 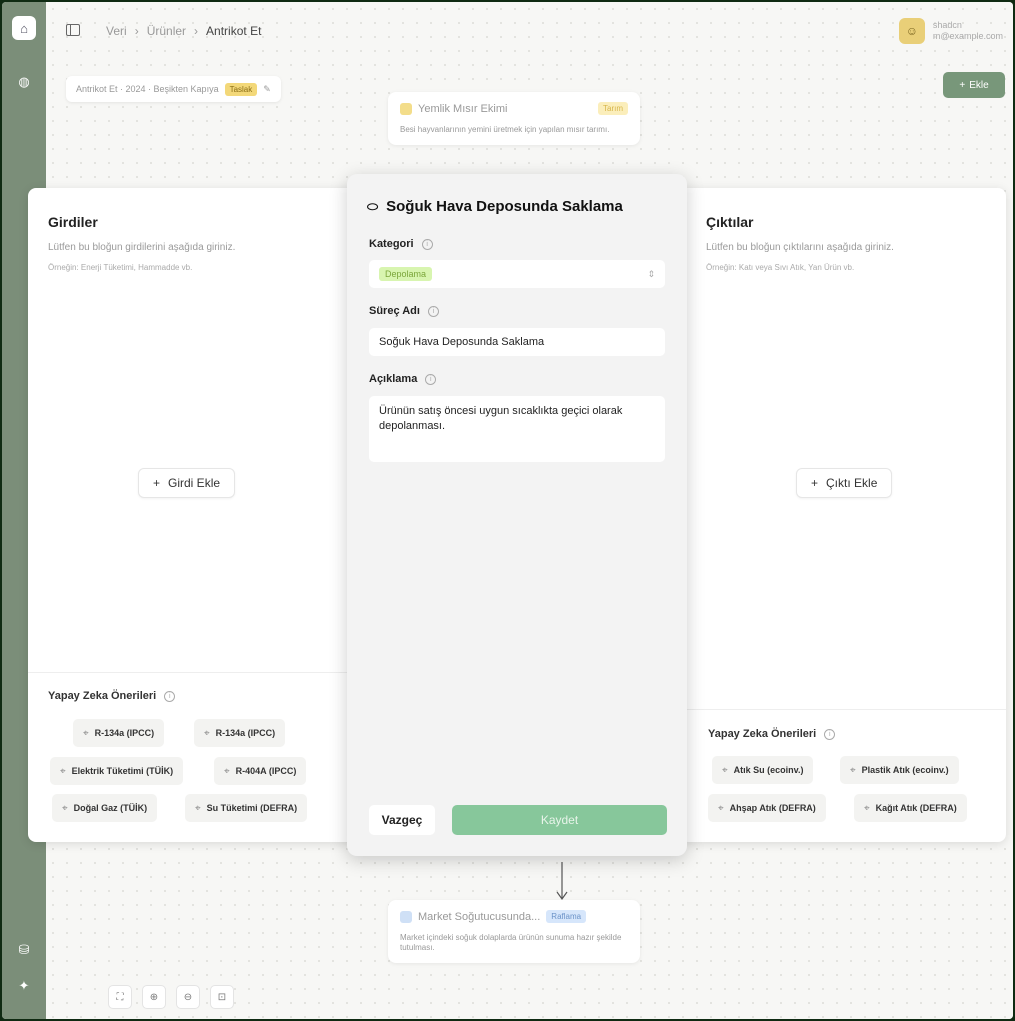 I want to click on globe-icon: ◍, so click(x=24, y=82).